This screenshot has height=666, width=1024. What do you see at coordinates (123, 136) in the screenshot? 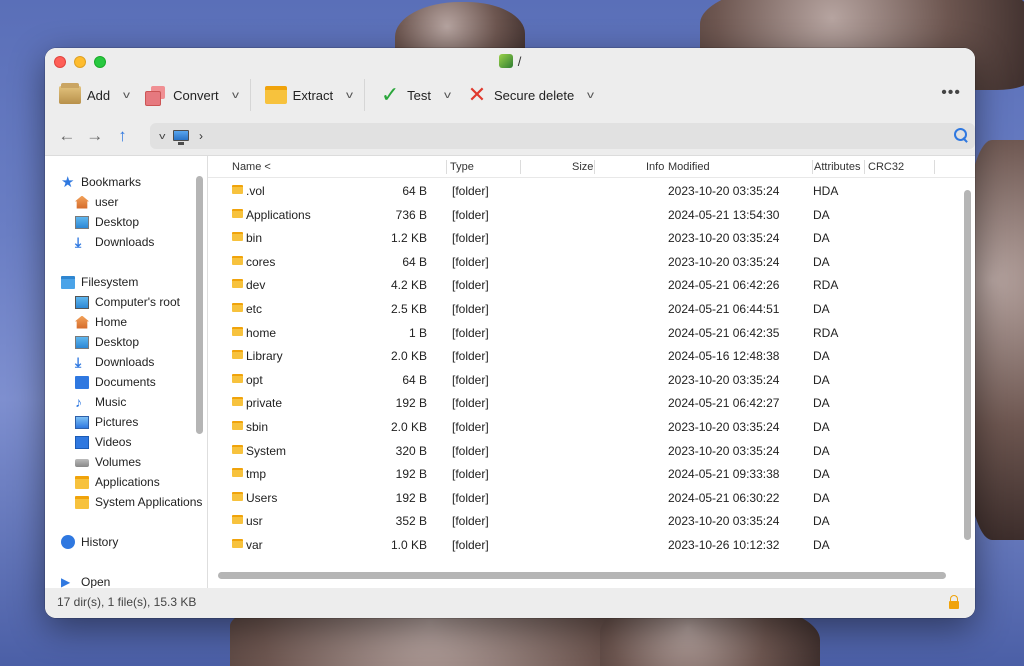
I see `up-arrow-icon: ↑` at bounding box center [123, 136].